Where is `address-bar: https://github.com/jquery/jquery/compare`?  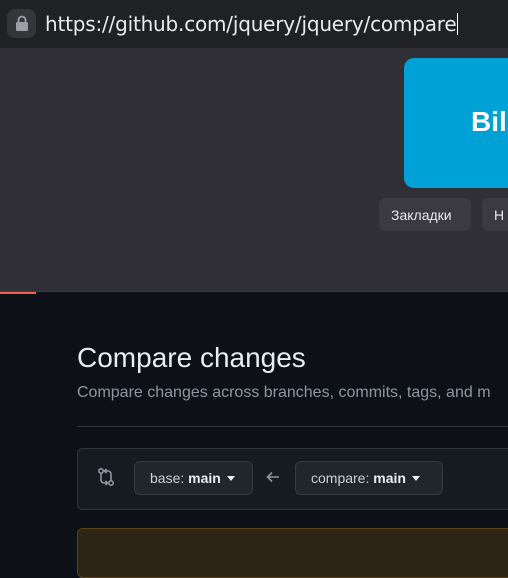 address-bar: https://github.com/jquery/jquery/compare is located at coordinates (254, 24).